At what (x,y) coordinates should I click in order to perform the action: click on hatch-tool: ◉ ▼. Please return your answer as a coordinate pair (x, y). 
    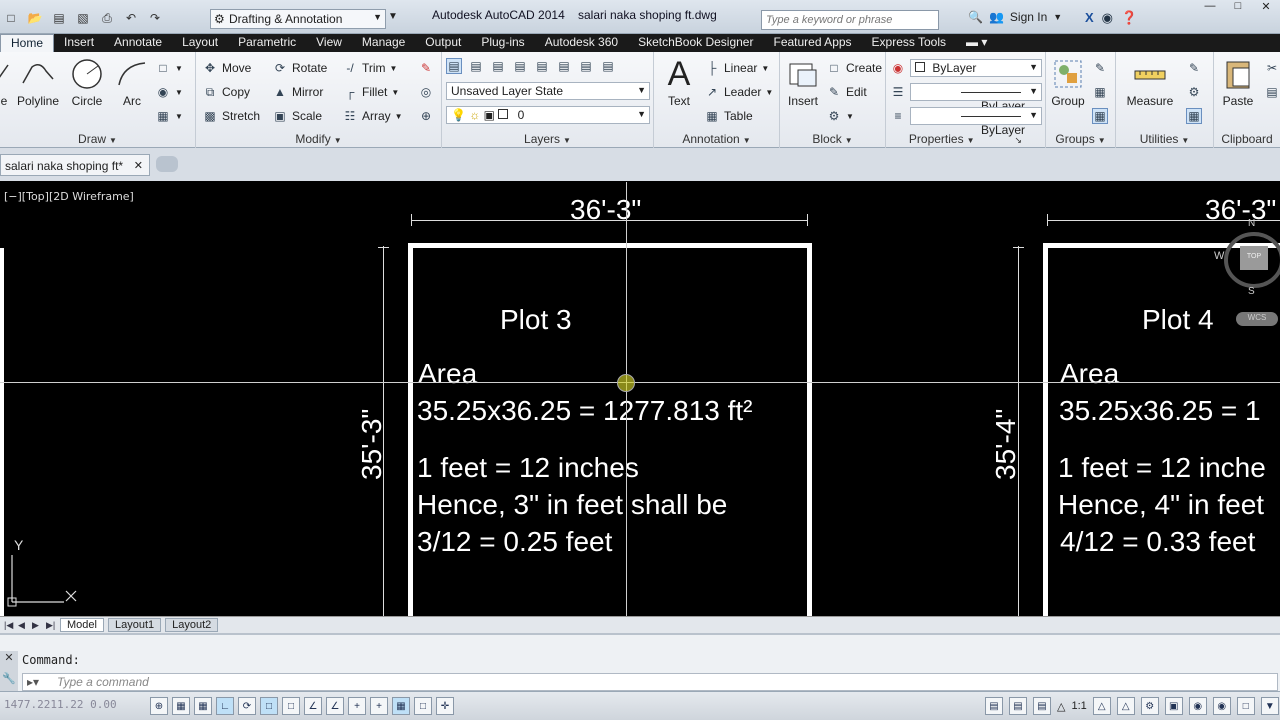
    Looking at the image, I should click on (169, 92).